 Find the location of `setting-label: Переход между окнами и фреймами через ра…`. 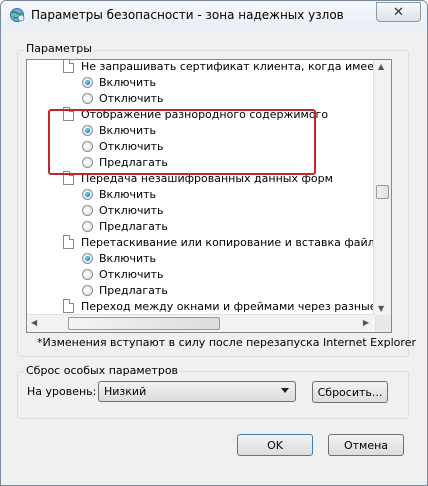

setting-label: Переход между окнами и фреймами через ра… is located at coordinates (236, 306).